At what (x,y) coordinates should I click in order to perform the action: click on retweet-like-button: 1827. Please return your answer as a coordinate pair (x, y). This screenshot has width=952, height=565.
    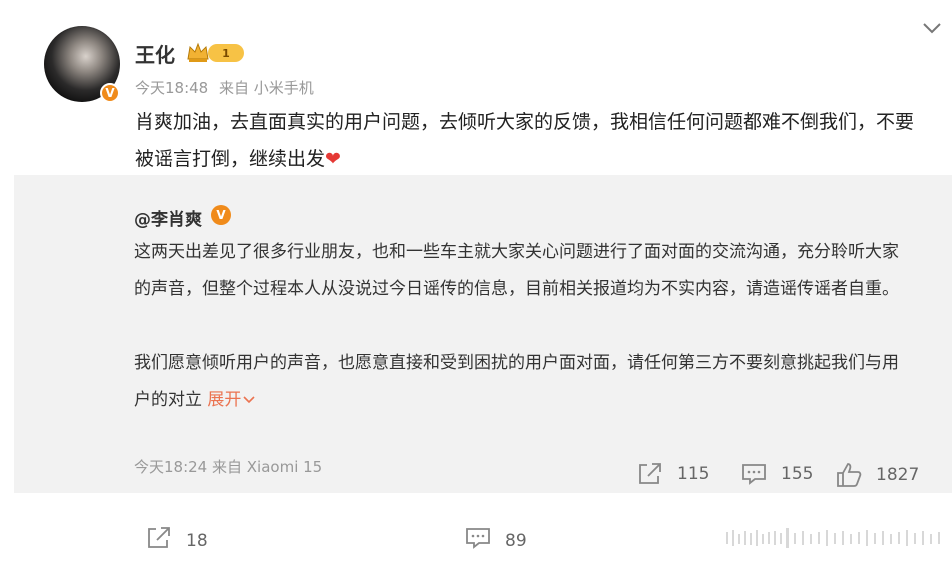
    Looking at the image, I should click on (877, 475).